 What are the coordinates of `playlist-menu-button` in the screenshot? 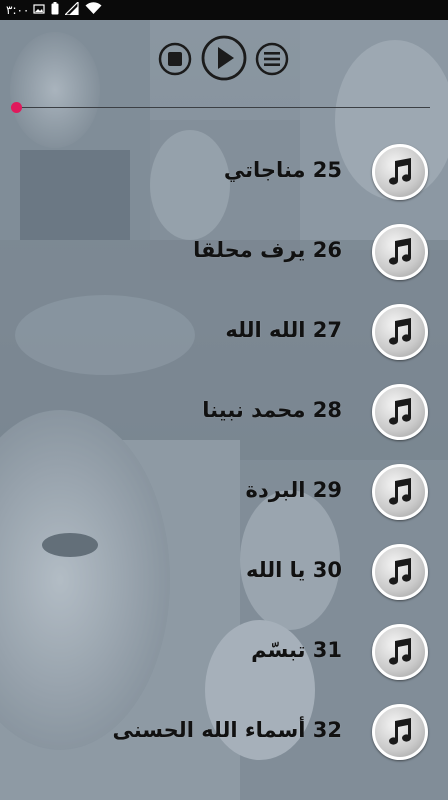 It's located at (272, 61).